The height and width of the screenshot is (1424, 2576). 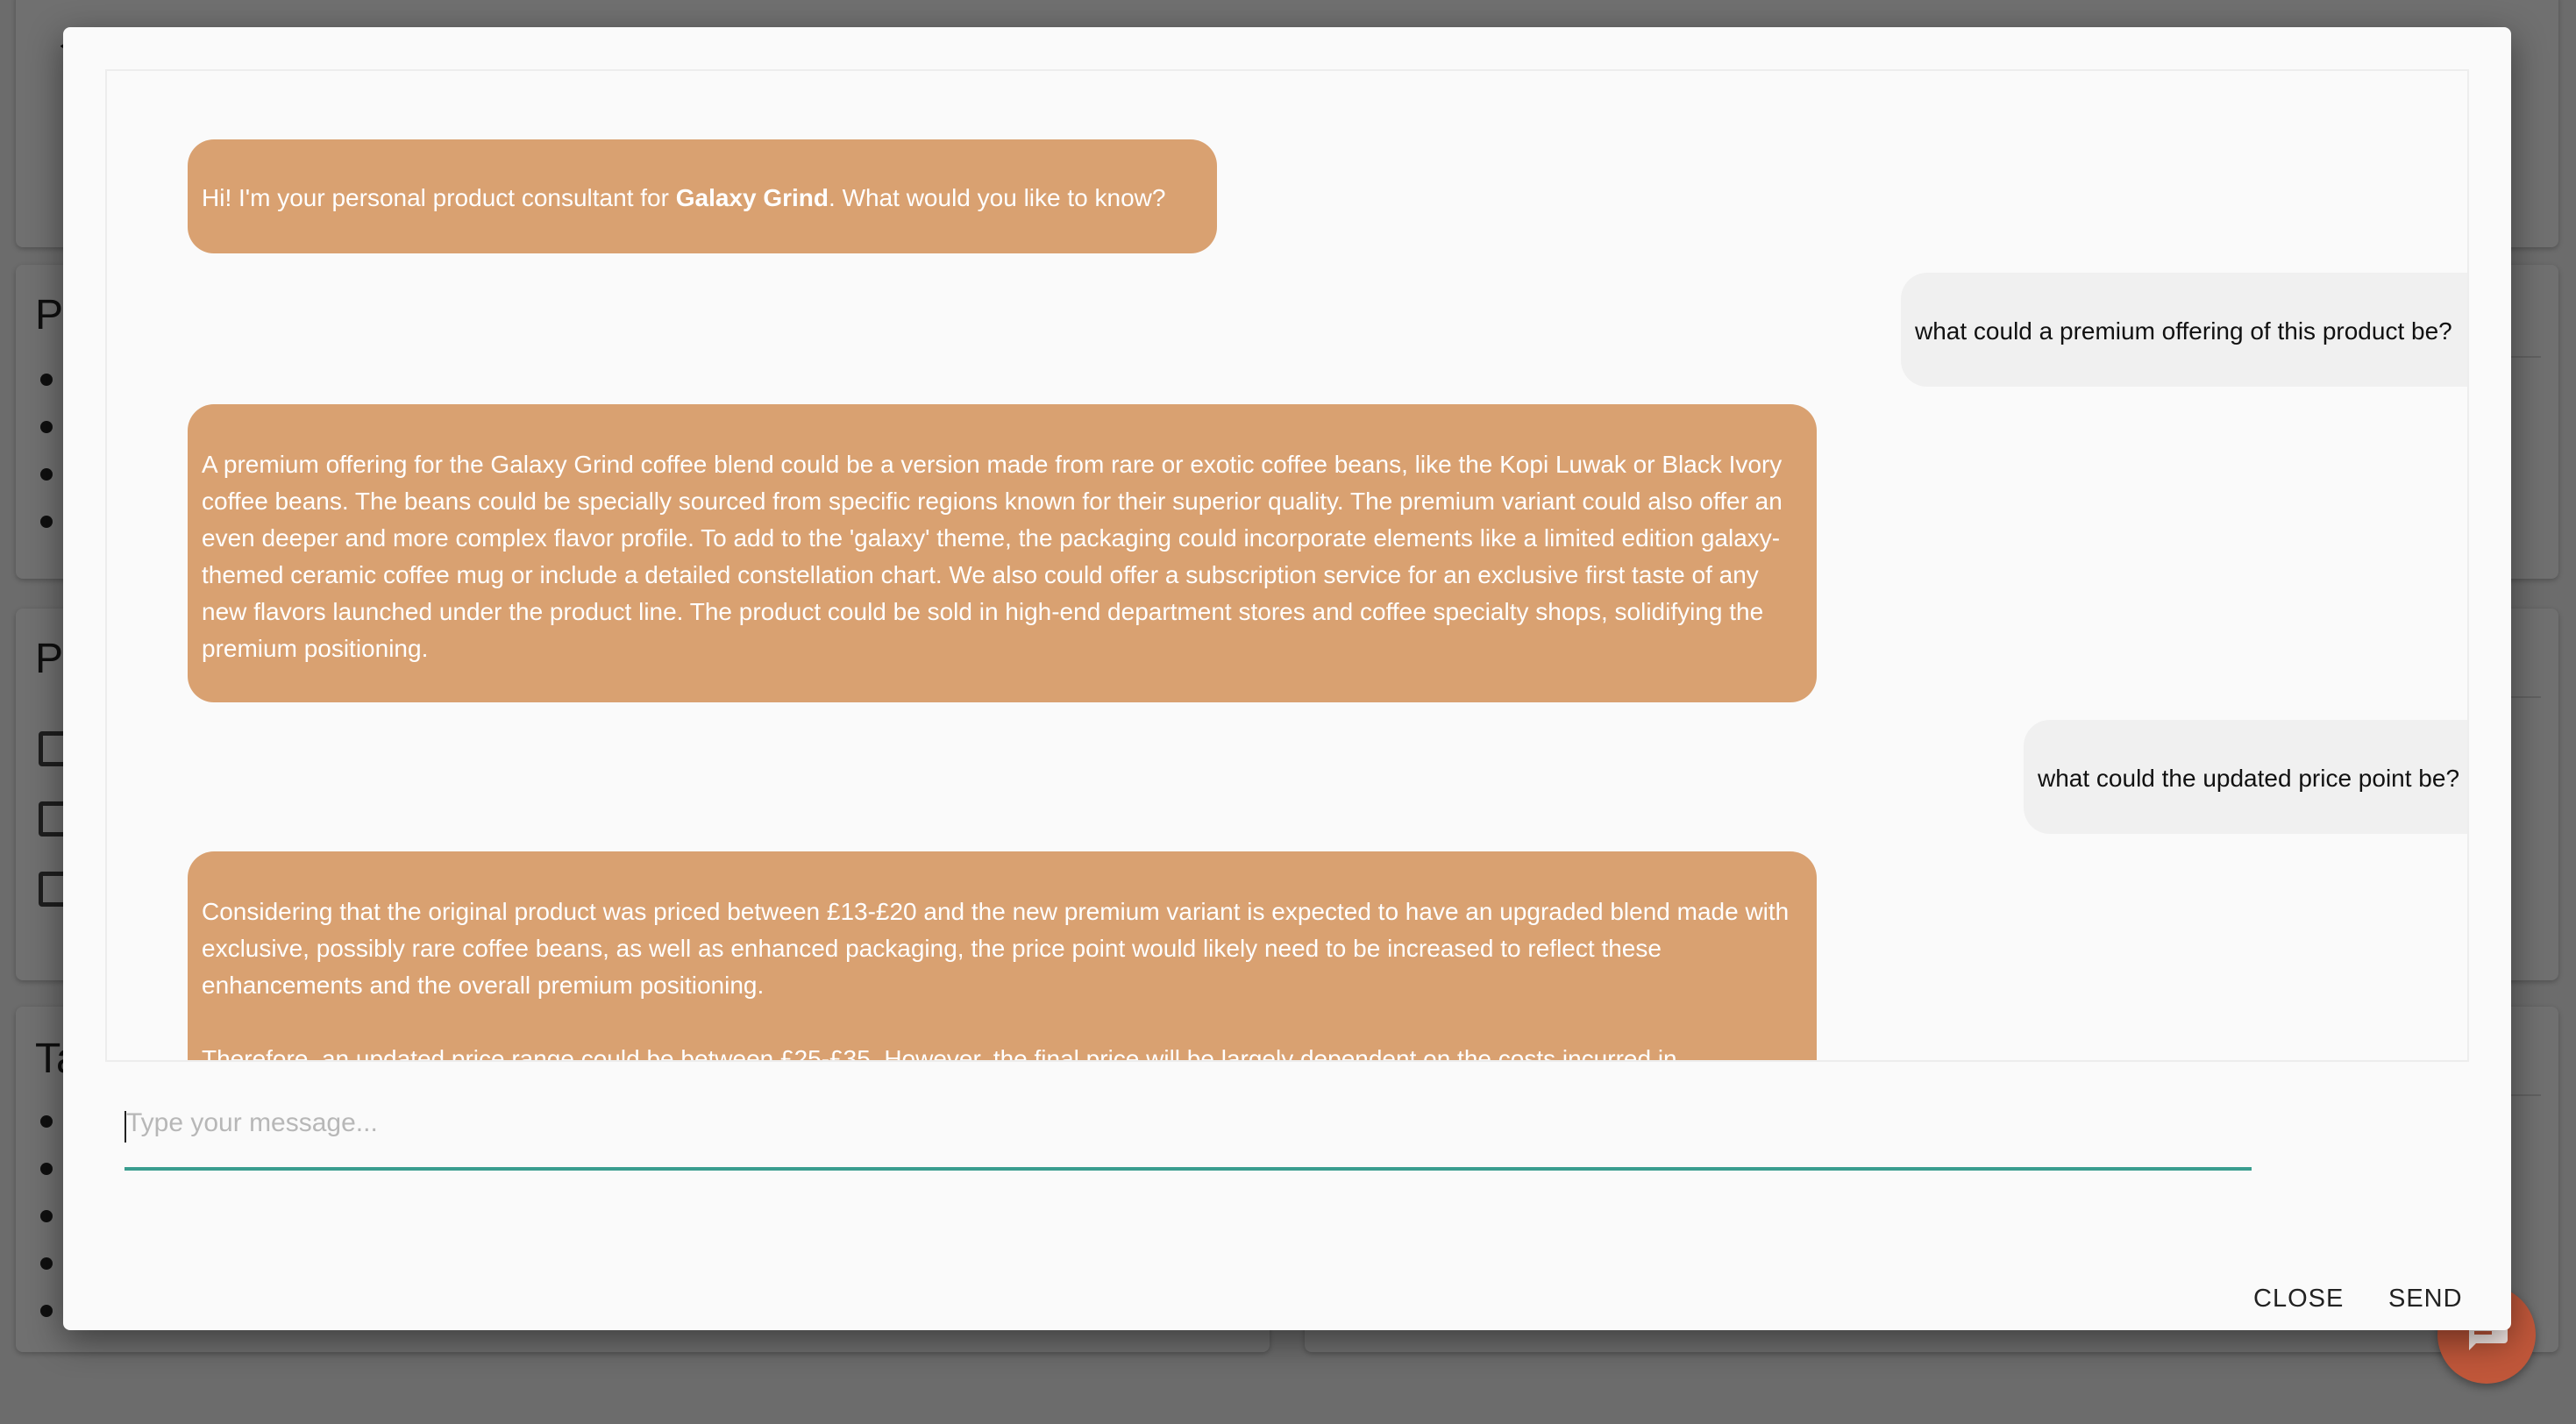 What do you see at coordinates (2249, 778) in the screenshot?
I see `user-message-text: what could the updated price point be?` at bounding box center [2249, 778].